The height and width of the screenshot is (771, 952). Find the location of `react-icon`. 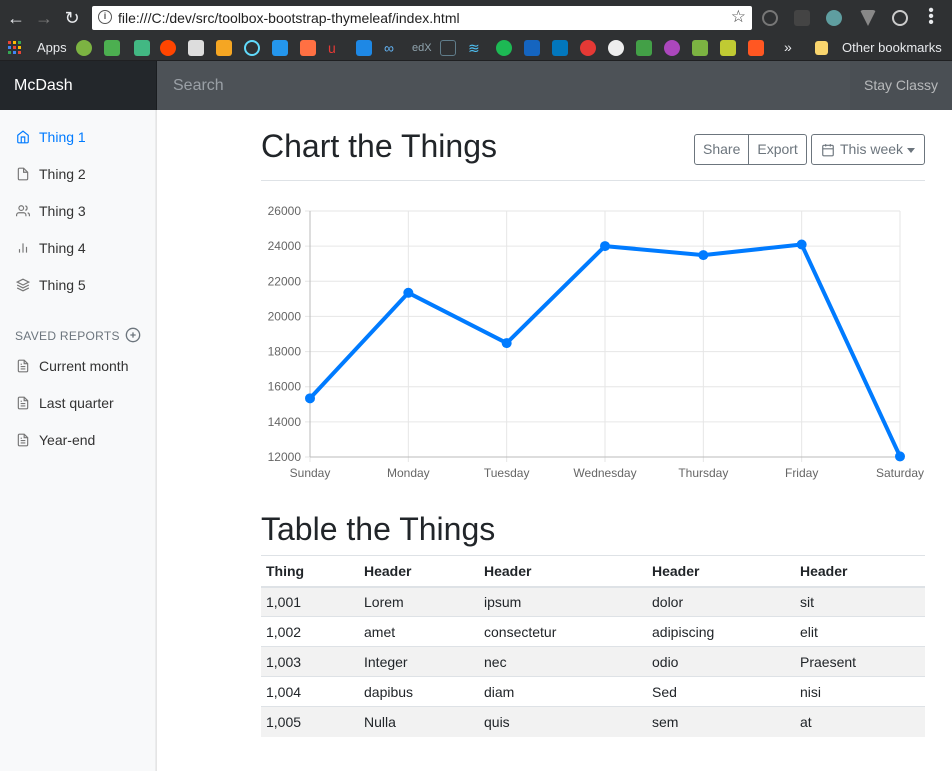

react-icon is located at coordinates (252, 48).